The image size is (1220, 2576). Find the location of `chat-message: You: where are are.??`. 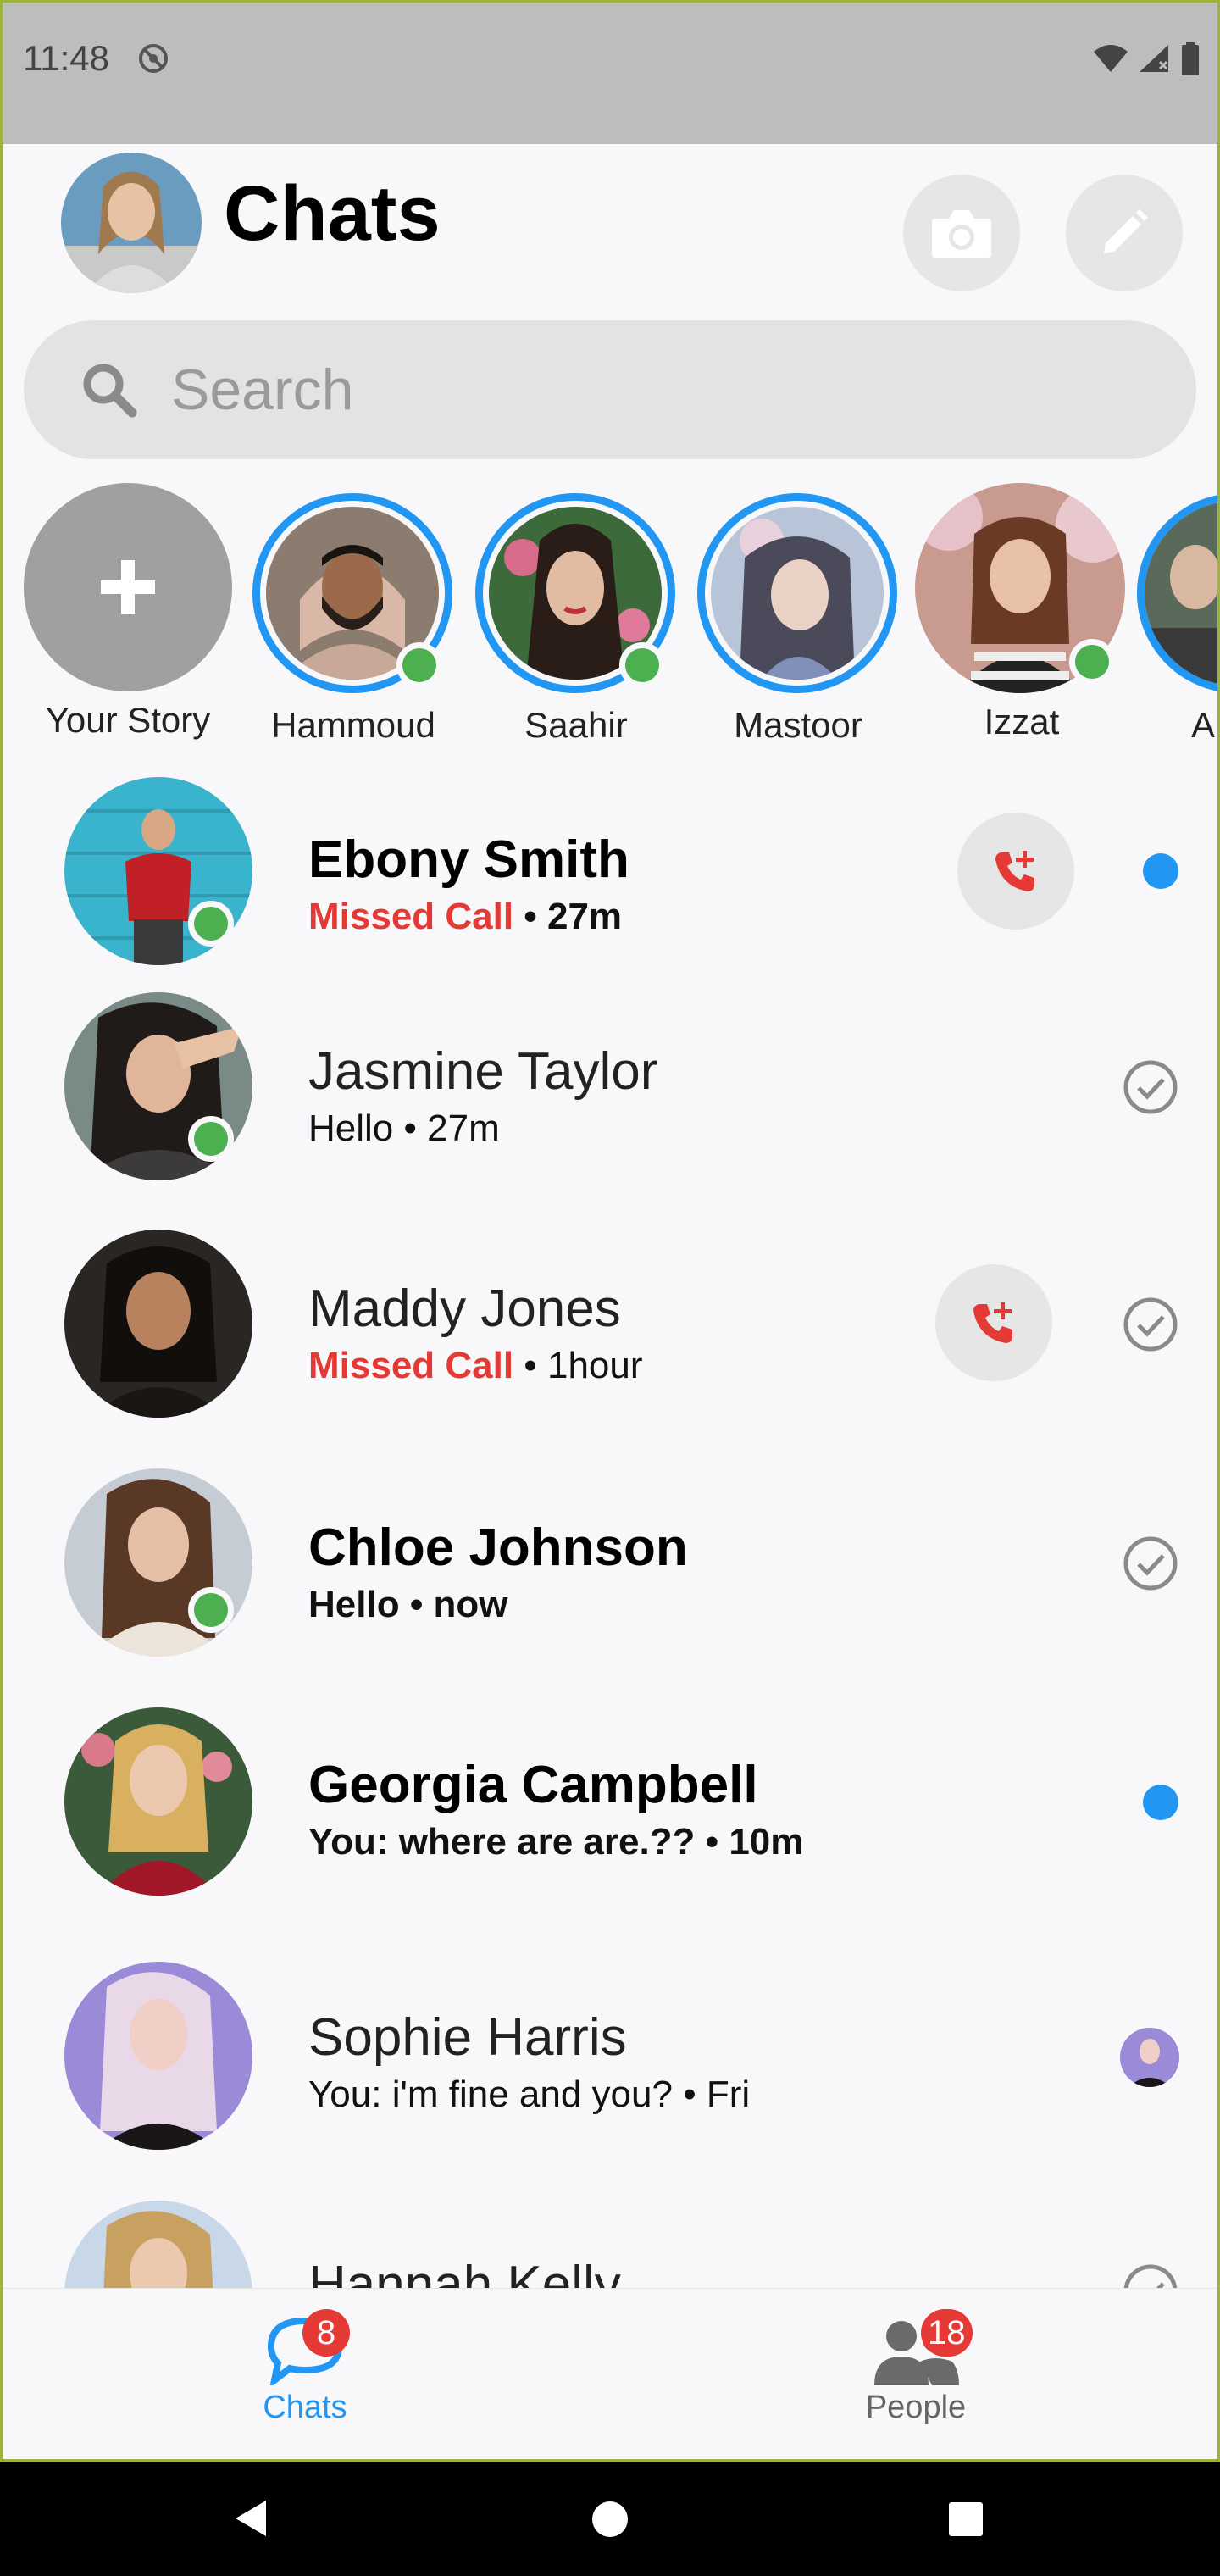

chat-message: You: where are are.?? is located at coordinates (502, 1842).